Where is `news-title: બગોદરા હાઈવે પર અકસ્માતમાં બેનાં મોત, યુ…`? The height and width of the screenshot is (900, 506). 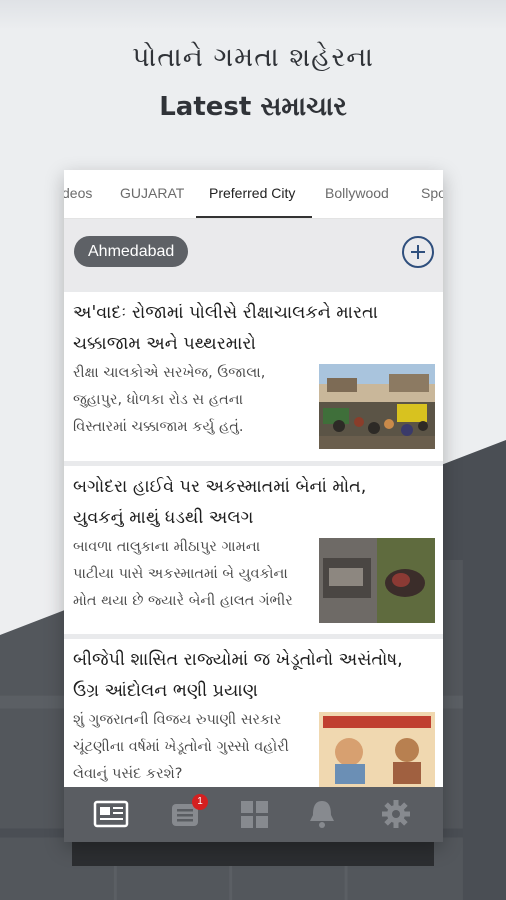
news-title: બગોદરા હાઈવે પર અકસ્માતમાં બેનાં મોત, યુ… is located at coordinates (220, 502).